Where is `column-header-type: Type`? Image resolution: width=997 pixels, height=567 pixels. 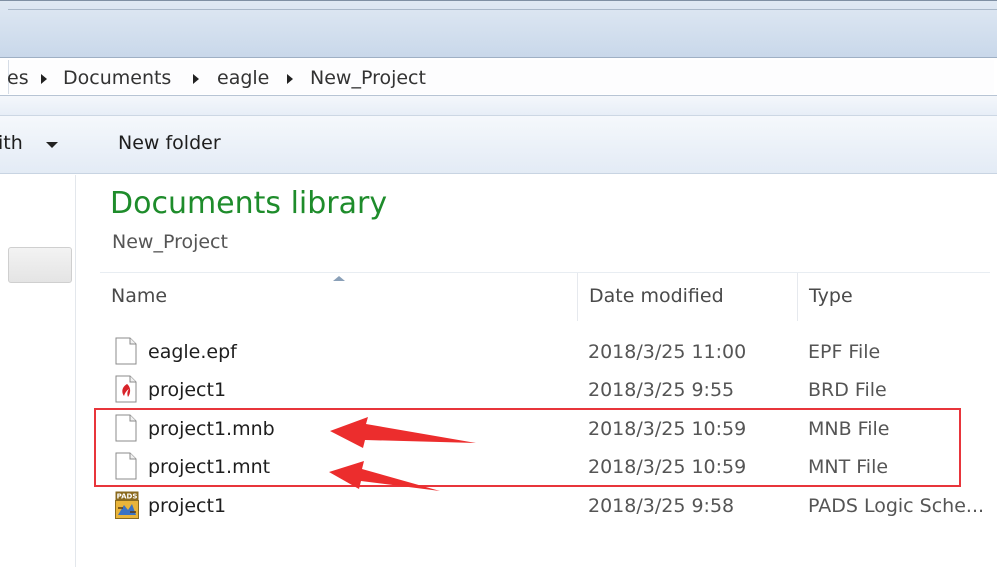
column-header-type: Type is located at coordinates (831, 296).